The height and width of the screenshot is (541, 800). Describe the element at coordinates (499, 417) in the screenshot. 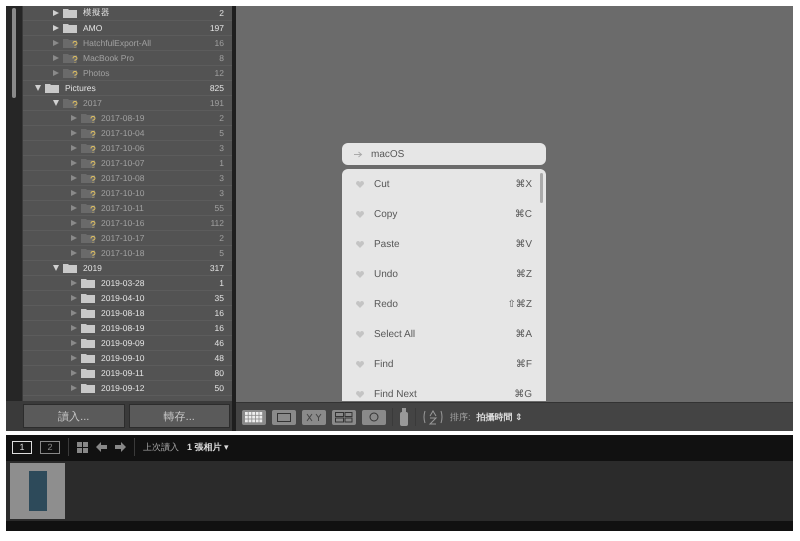

I see `sort-dropdown: 拍攝時間 ⇕` at that location.